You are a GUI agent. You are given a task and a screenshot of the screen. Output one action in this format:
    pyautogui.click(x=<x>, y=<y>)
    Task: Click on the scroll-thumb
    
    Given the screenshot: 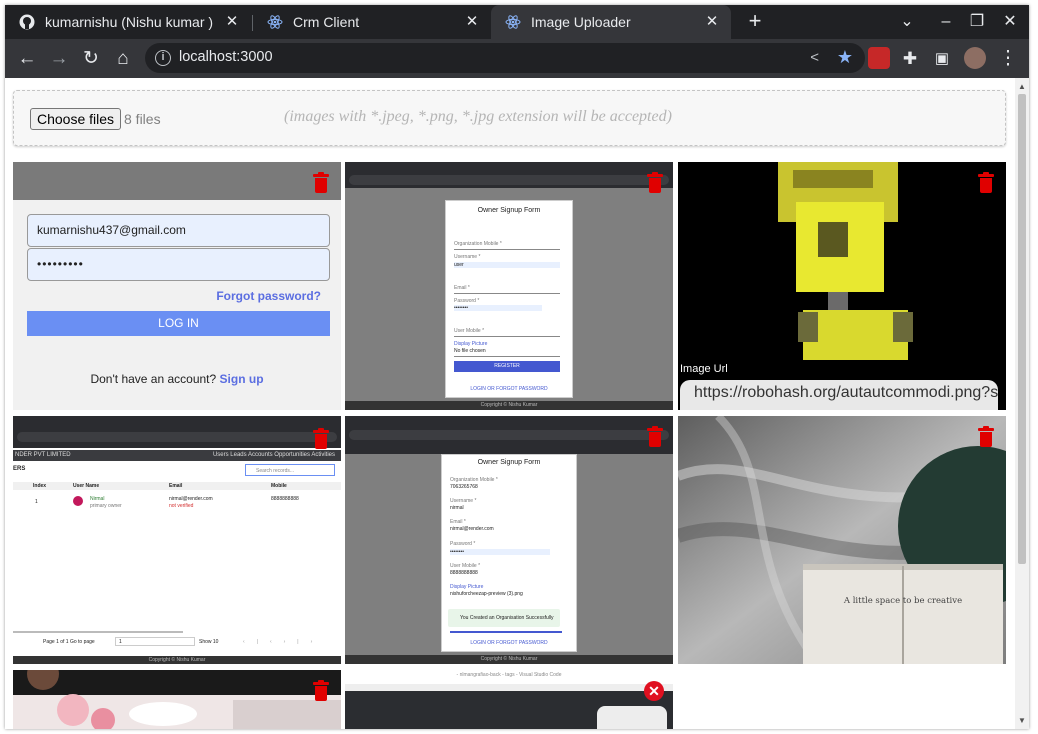 What is the action you would take?
    pyautogui.click(x=1022, y=329)
    